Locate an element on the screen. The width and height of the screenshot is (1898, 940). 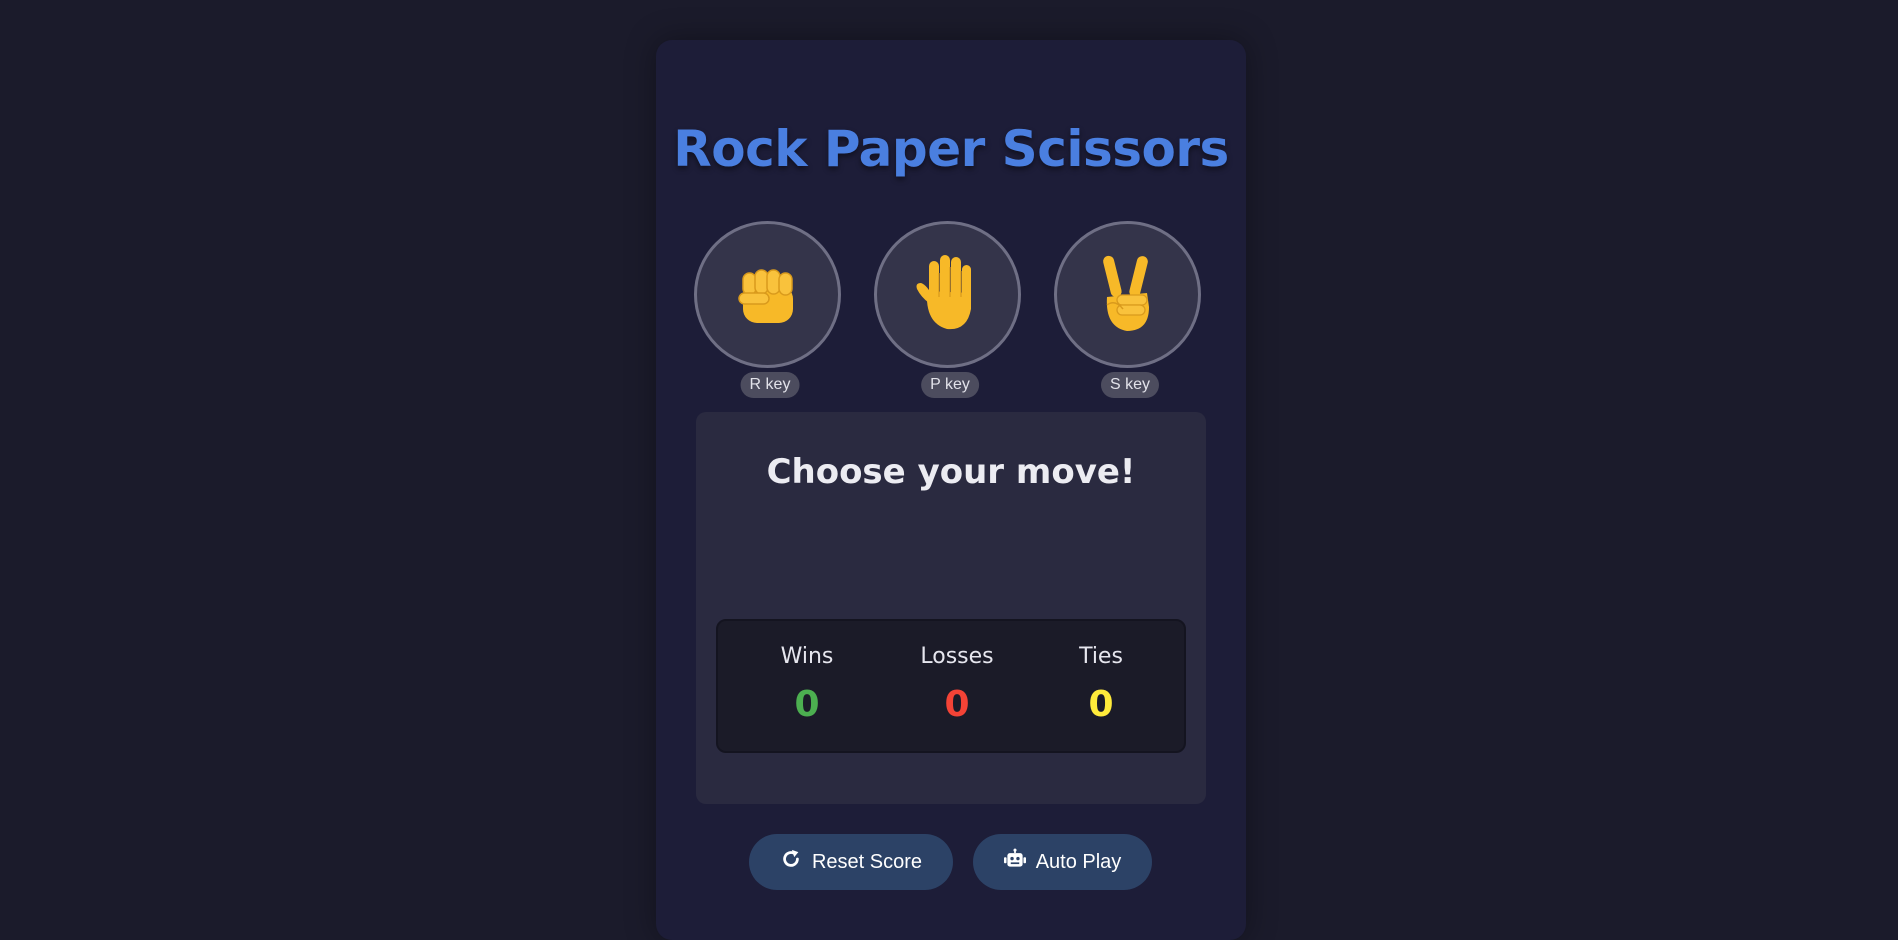
rock-button is located at coordinates (767, 294).